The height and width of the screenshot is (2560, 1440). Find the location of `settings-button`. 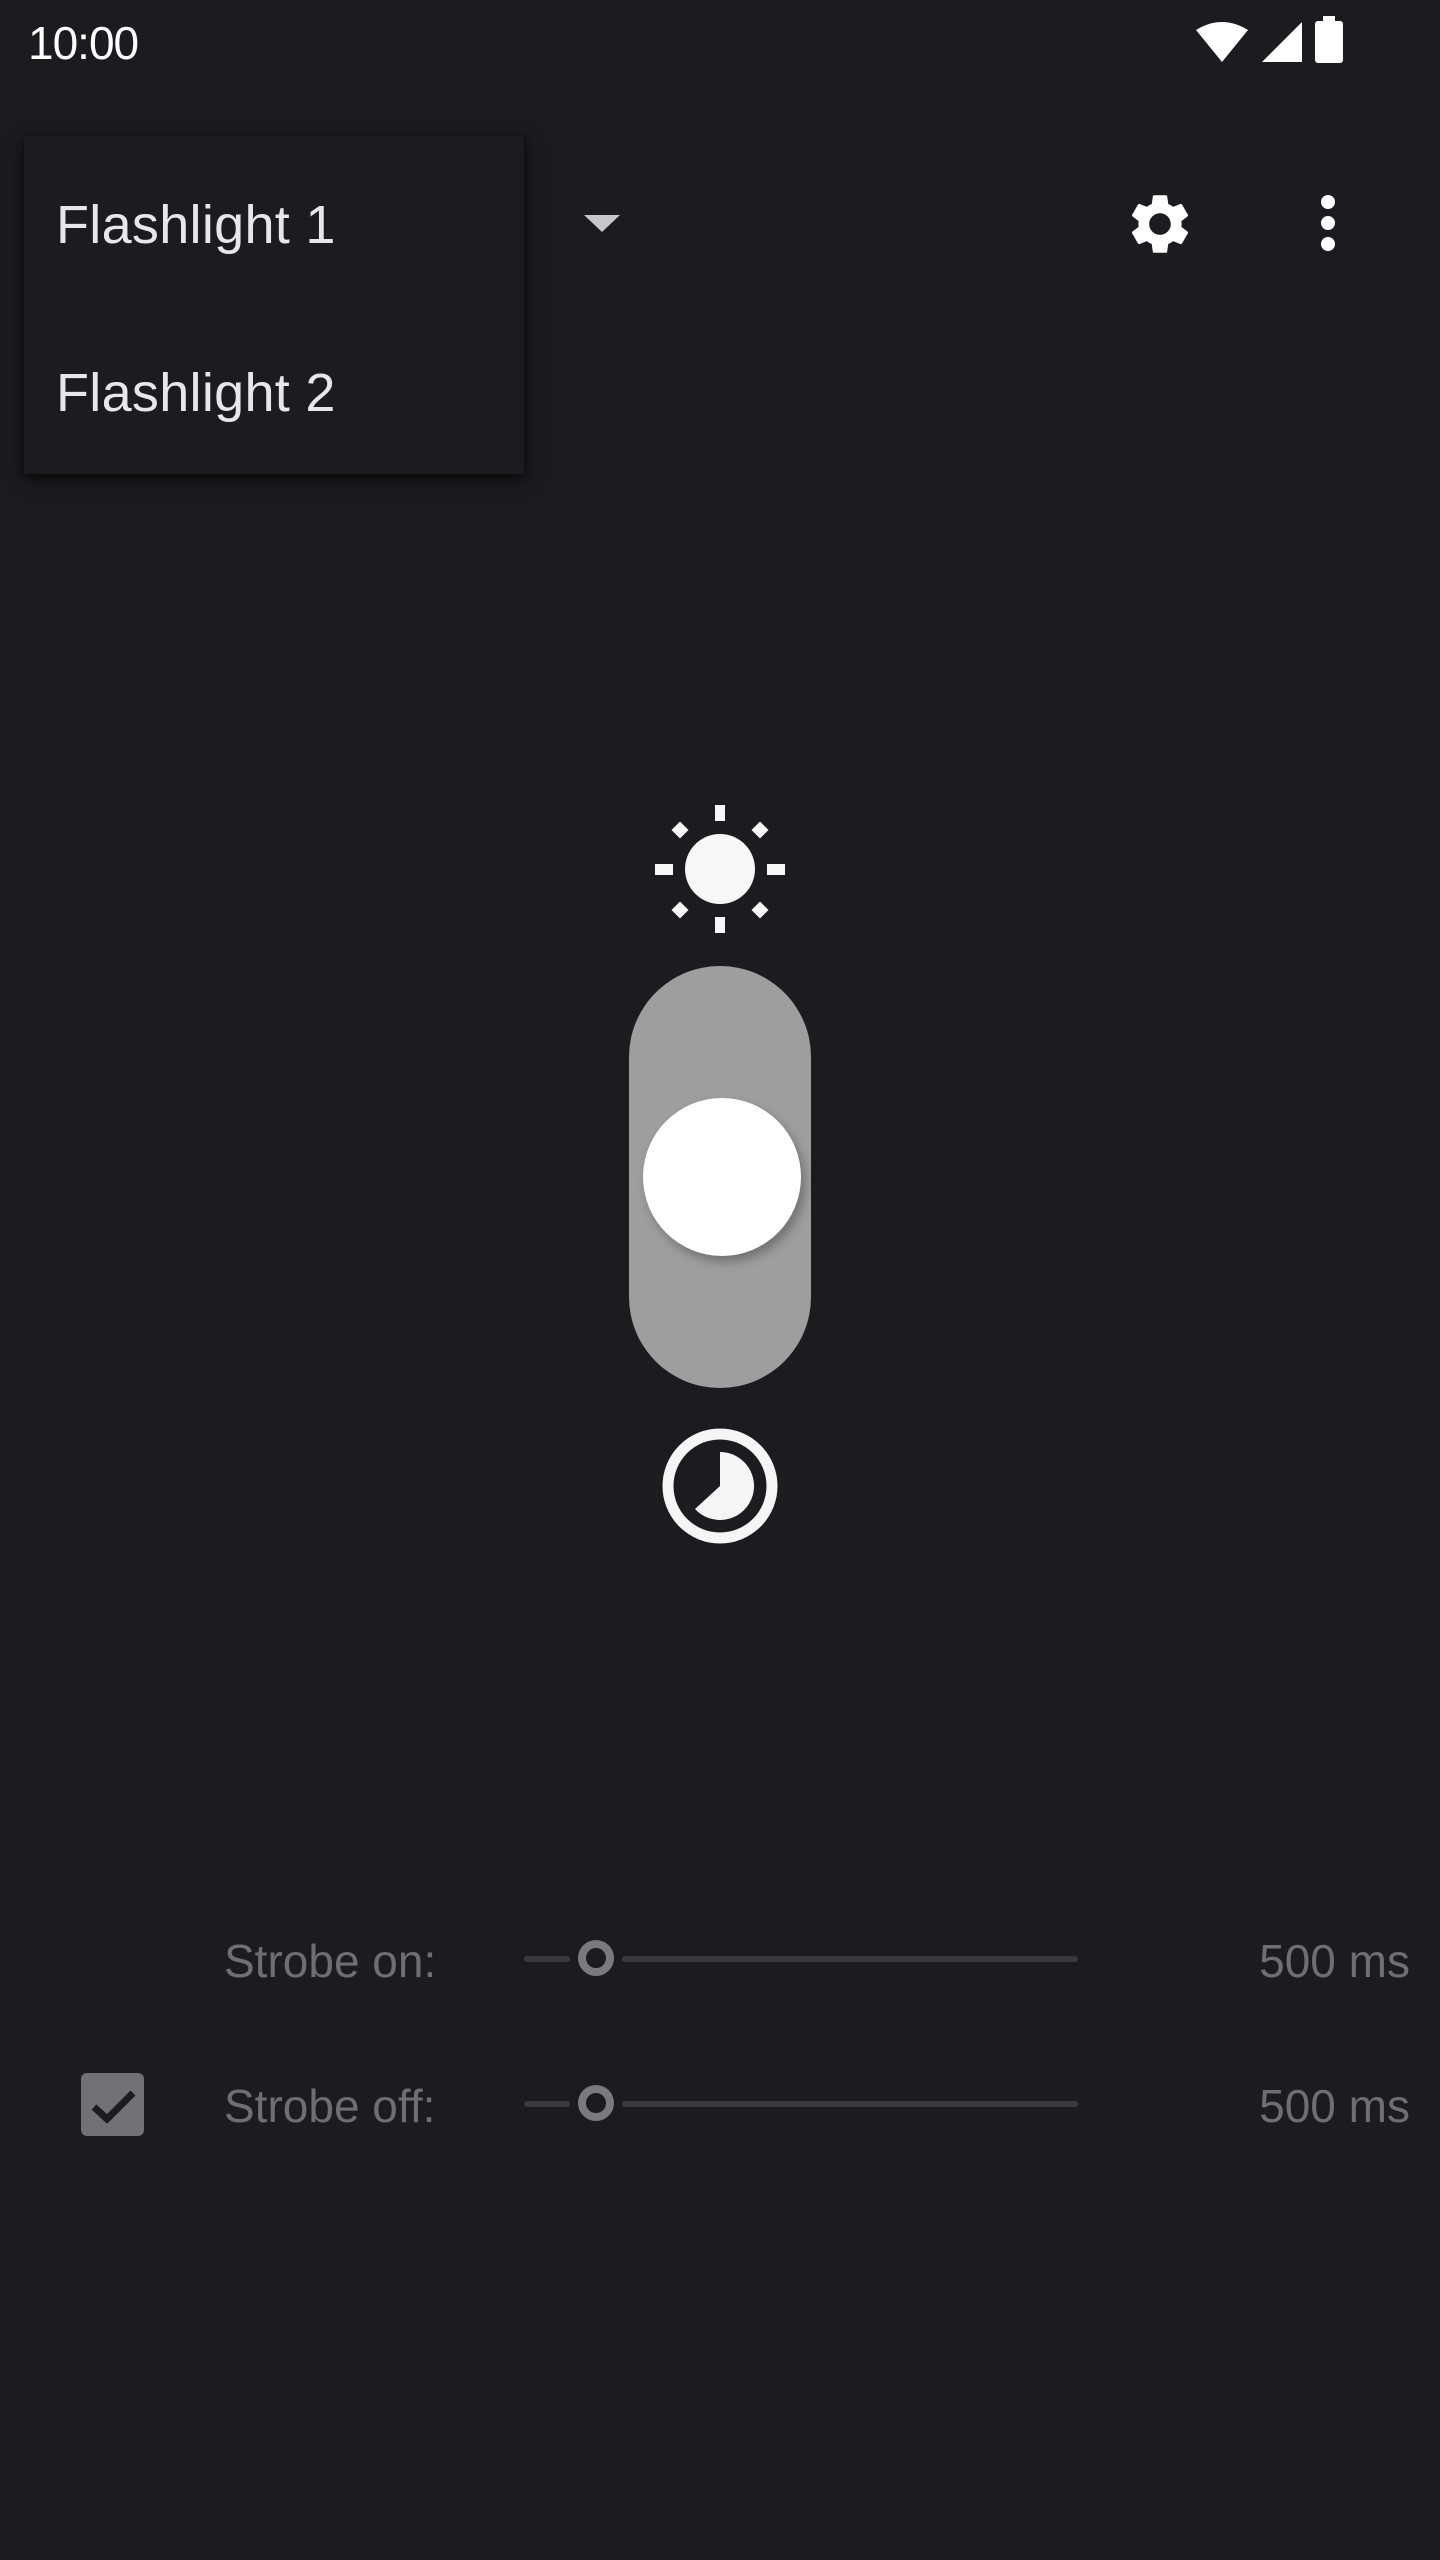

settings-button is located at coordinates (1160, 224).